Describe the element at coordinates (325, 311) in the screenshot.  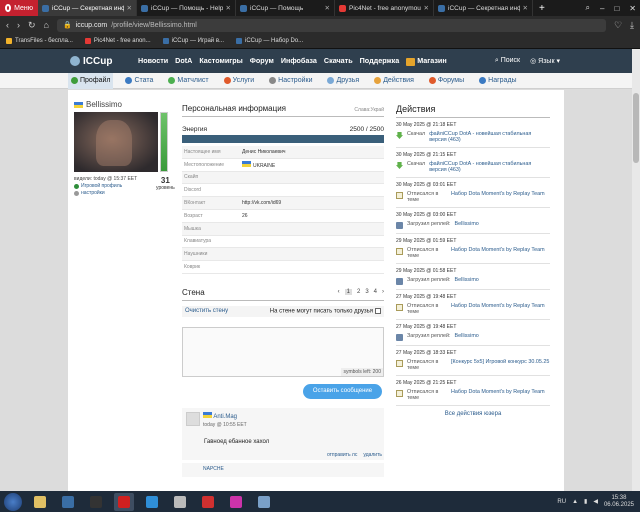
I see `friends-only-option: На стене могут писать только друзья` at that location.